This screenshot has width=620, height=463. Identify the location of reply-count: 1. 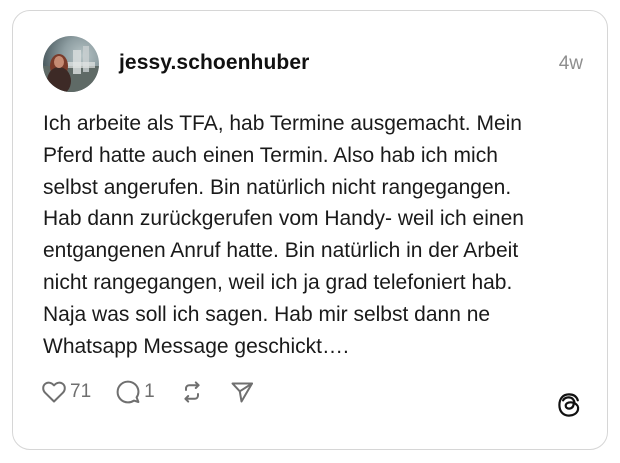
(149, 391).